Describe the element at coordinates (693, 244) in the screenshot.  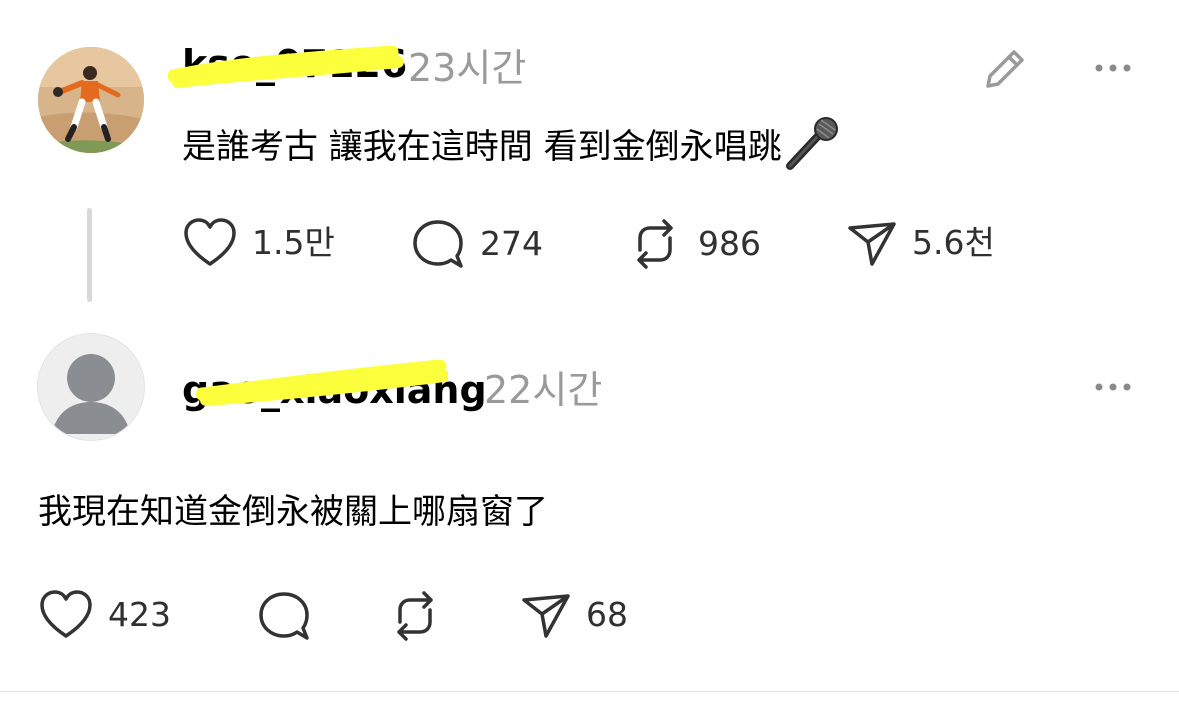
I see `repost-button: 986` at that location.